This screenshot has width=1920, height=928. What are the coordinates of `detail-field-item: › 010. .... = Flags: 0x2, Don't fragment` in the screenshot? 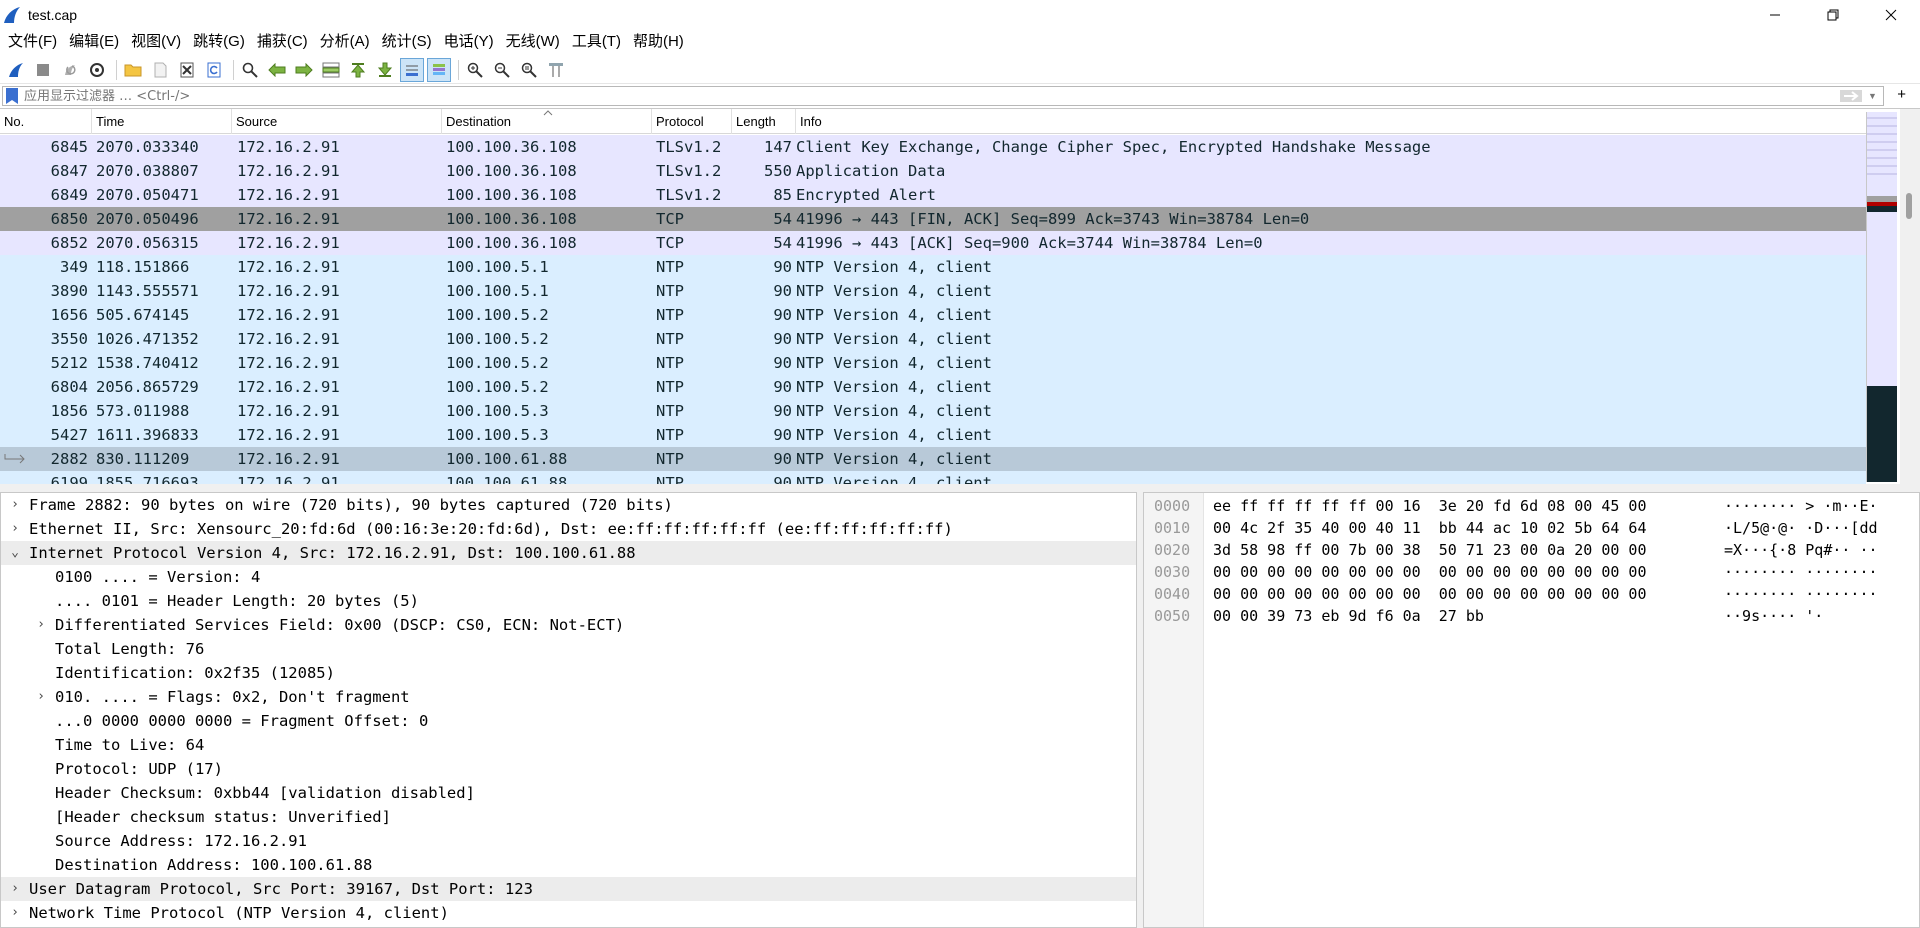 It's located at (568, 697).